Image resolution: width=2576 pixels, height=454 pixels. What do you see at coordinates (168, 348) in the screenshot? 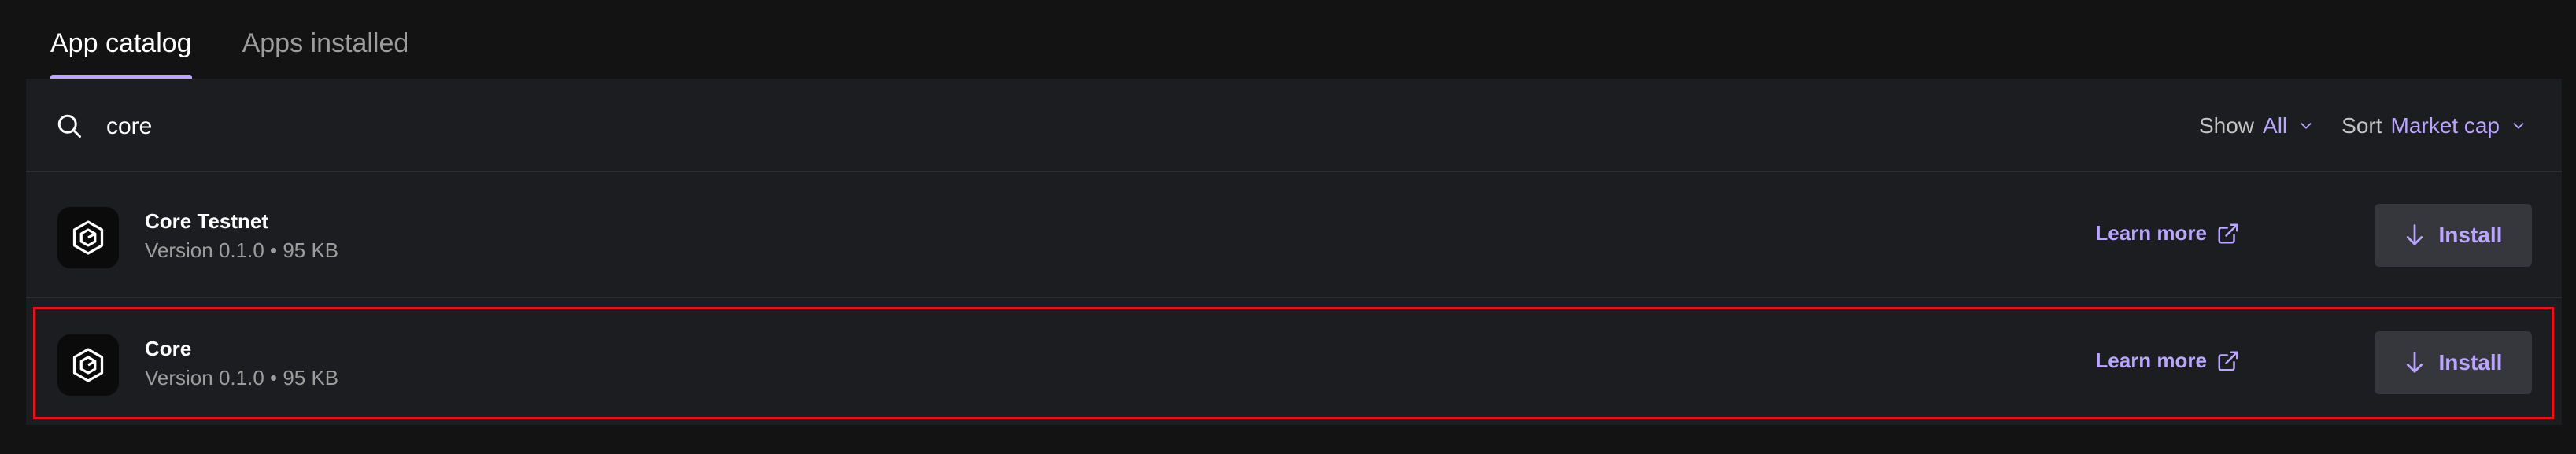
I see `app-name: Core` at bounding box center [168, 348].